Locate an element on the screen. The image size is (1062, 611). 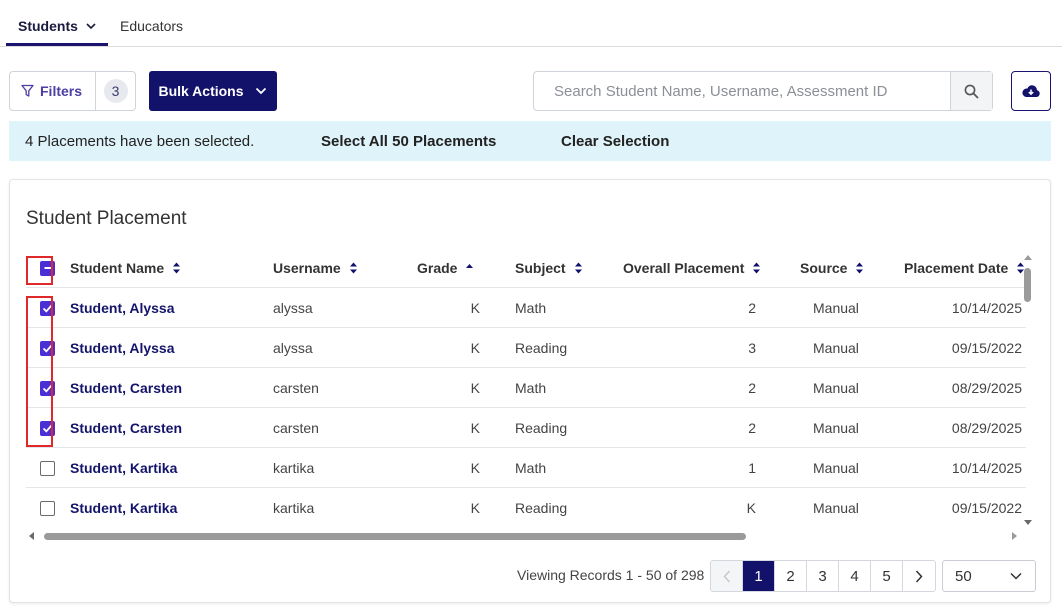
next-page-button is located at coordinates (919, 576).